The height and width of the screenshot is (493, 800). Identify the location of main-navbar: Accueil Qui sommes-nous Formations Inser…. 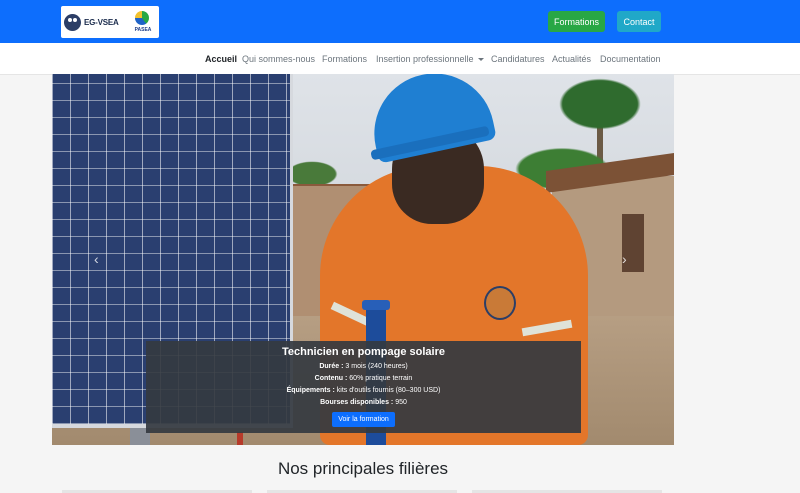
(400, 59).